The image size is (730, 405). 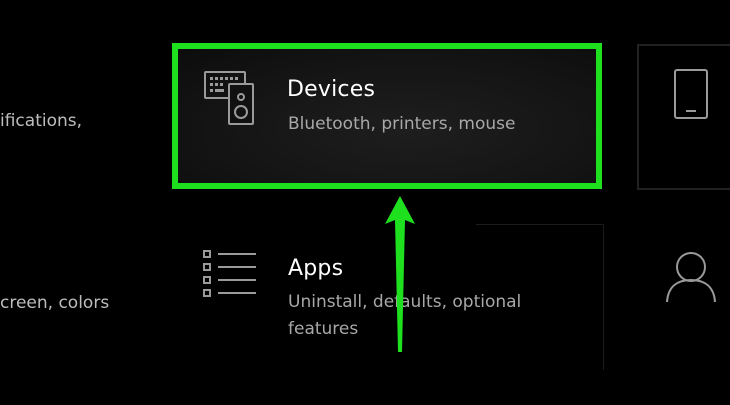 I want to click on phone-icon, so click(x=691, y=94).